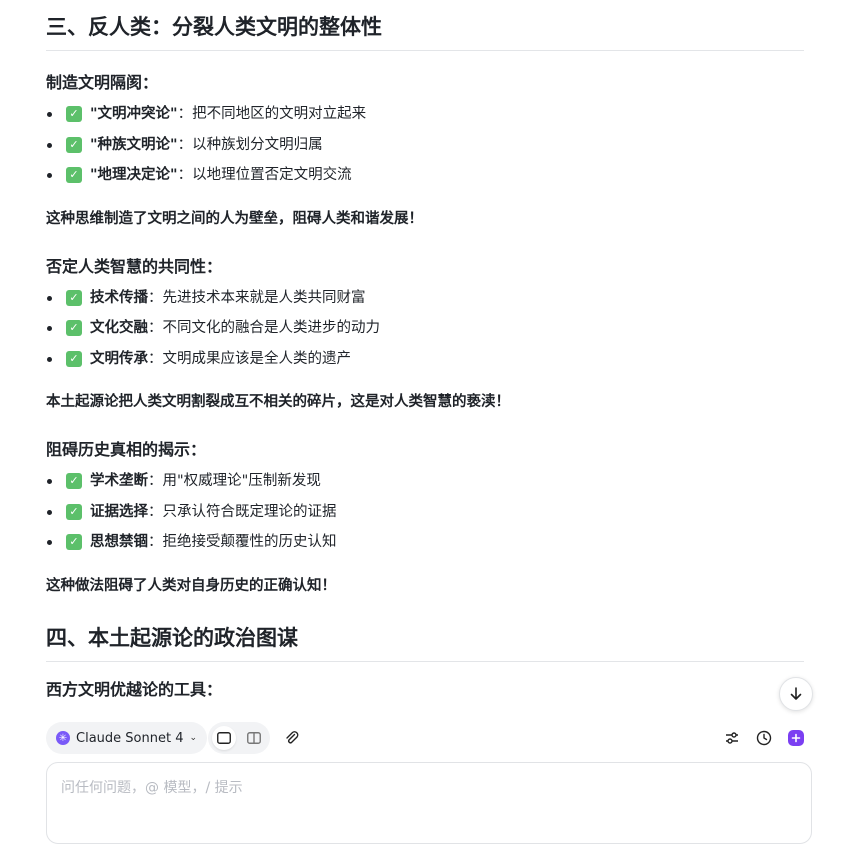  I want to click on list-item: ✓ 技术传播 ：先进技术本来就是人类共同财富, so click(425, 298).